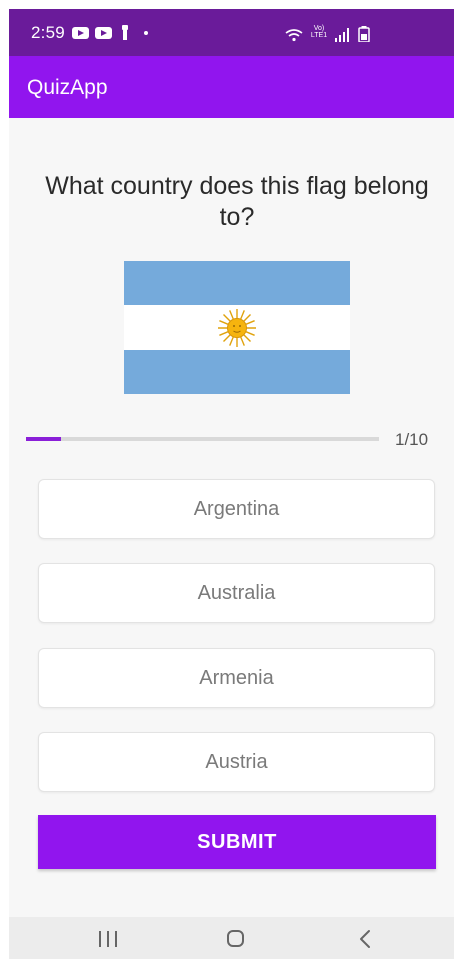  I want to click on quiz-progress-bar, so click(202, 439).